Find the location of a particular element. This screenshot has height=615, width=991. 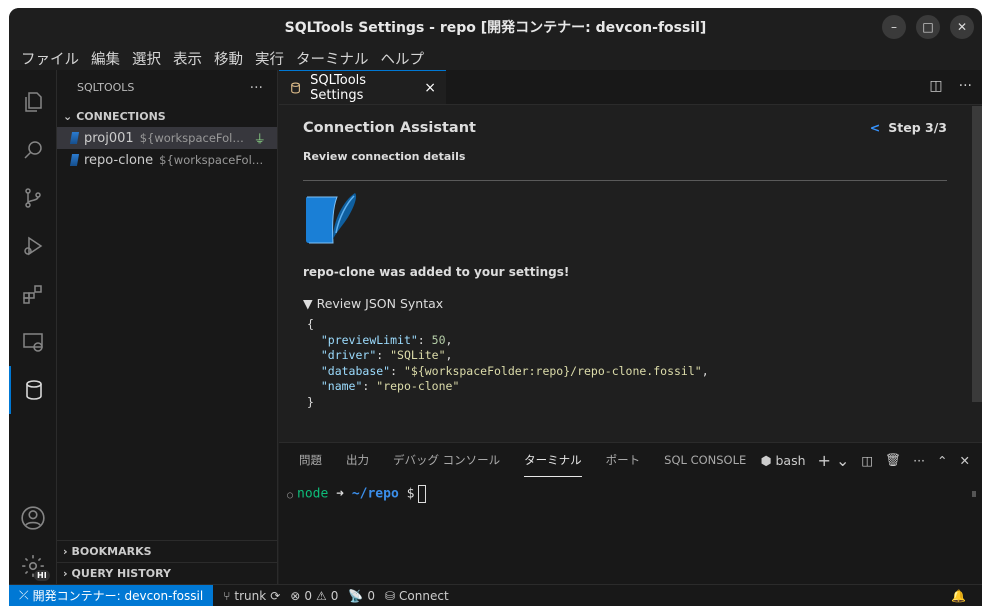

chevron-down-icon: ⌄ is located at coordinates (68, 116).